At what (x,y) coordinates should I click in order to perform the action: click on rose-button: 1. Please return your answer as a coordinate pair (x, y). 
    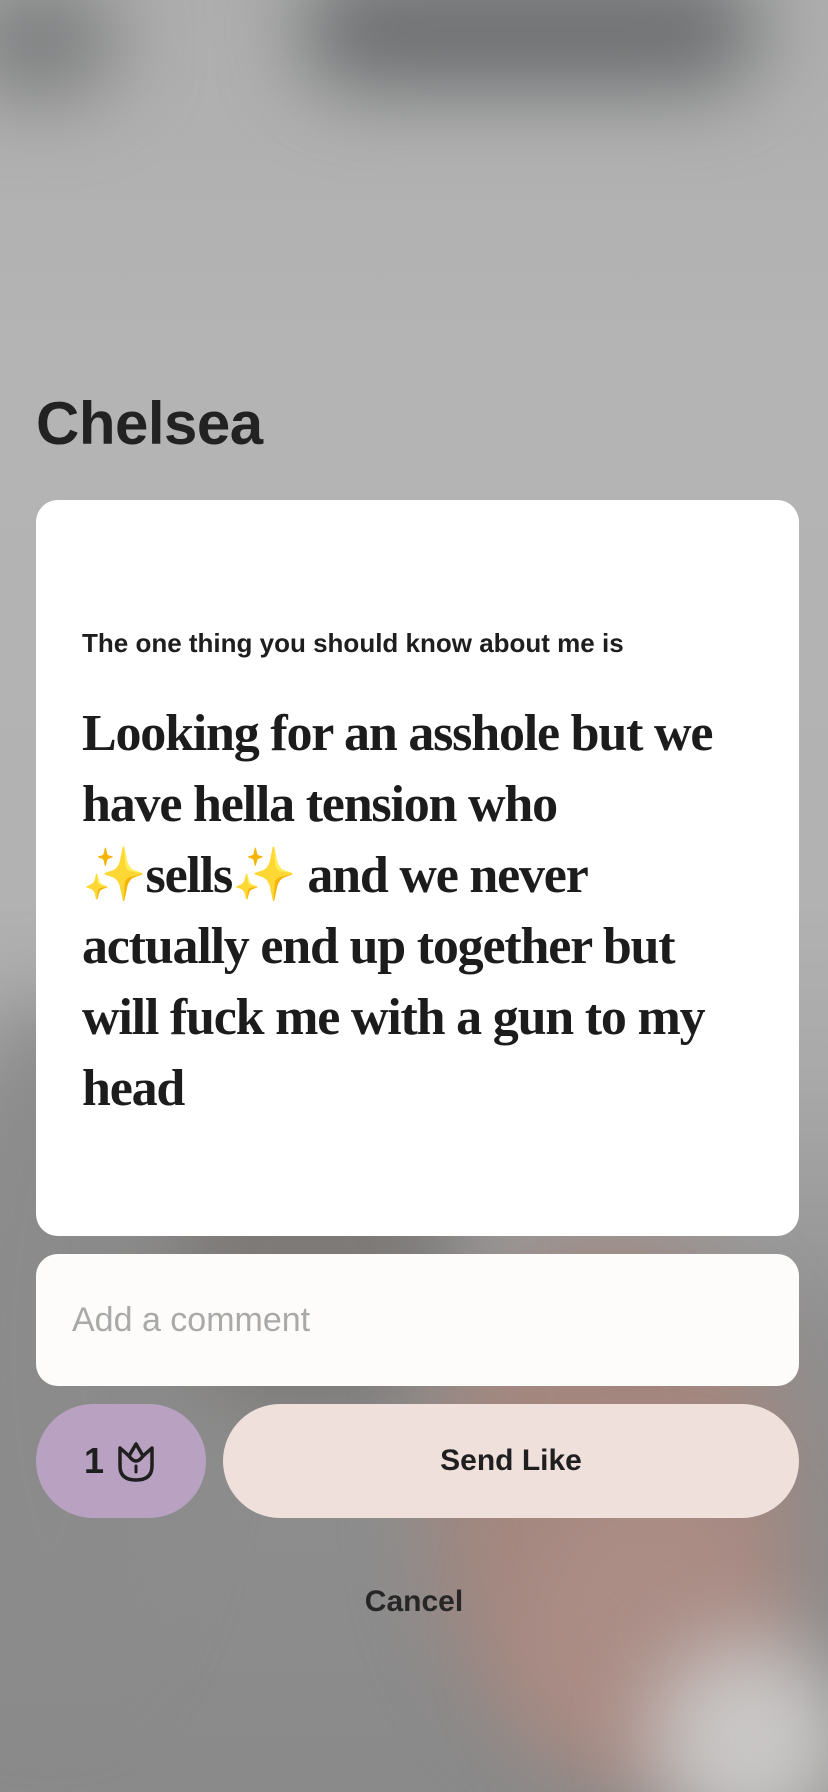
    Looking at the image, I should click on (121, 1461).